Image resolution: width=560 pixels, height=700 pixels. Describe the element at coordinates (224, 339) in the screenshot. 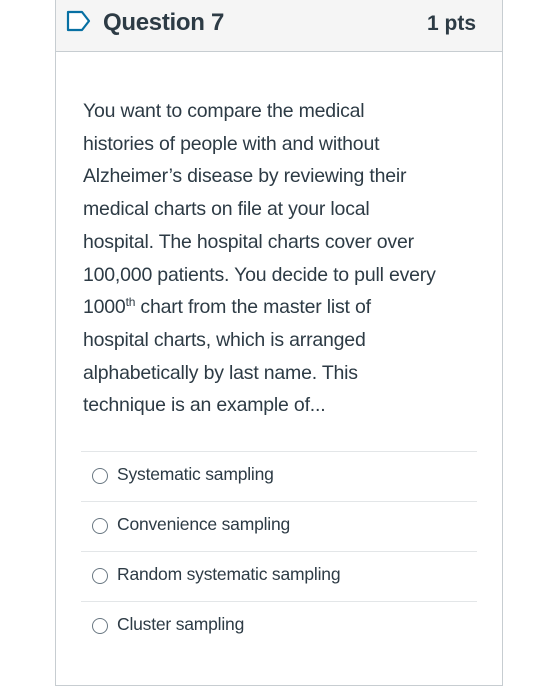

I see `question-text-line: hospital charts, which is arranged` at that location.